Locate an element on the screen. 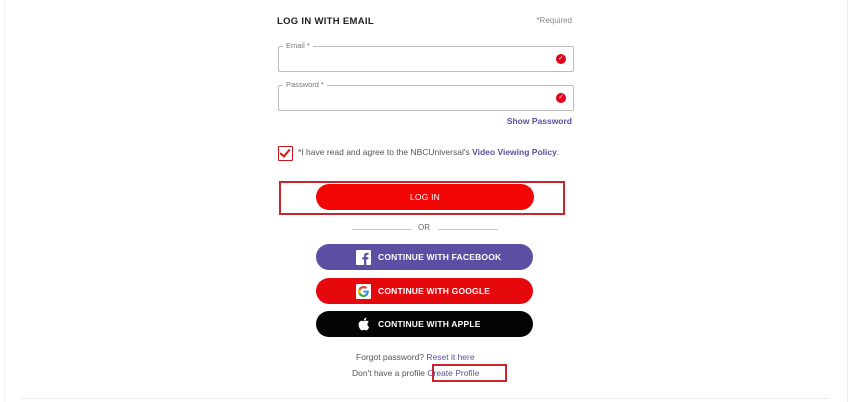 This screenshot has height=402, width=850. apple-button-label: CONTINUE WITH APPLE is located at coordinates (429, 324).